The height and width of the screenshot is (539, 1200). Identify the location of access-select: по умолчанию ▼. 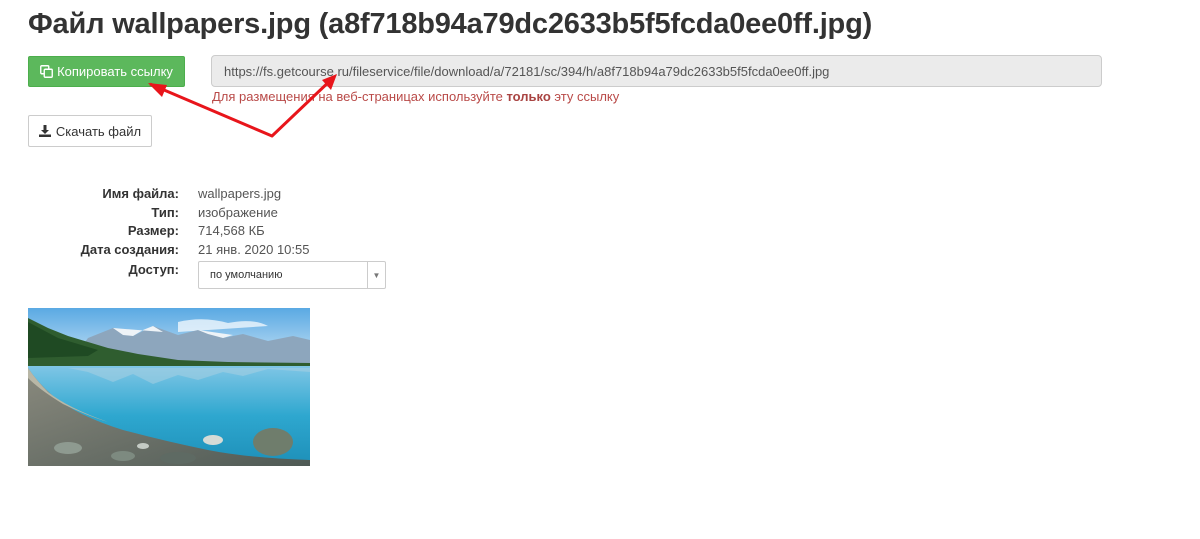
(292, 275).